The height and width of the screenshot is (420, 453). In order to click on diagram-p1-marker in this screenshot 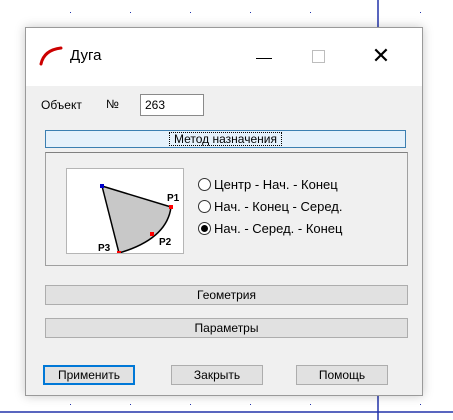, I will do `click(171, 207)`.